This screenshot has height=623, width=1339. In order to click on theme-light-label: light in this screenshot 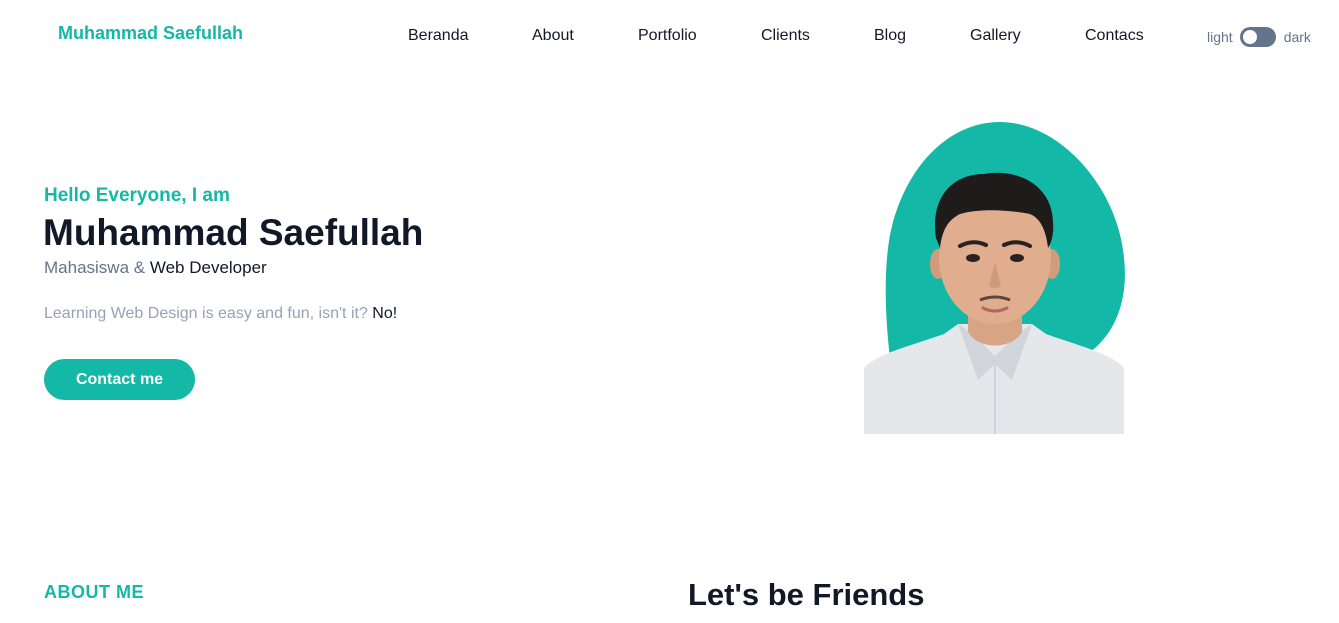, I will do `click(1220, 37)`.